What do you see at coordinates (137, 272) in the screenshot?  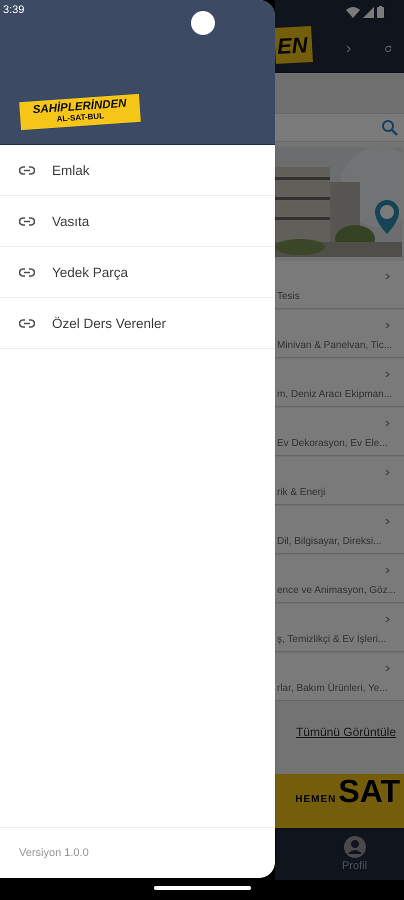 I see `drawer-item: Yedek Parça` at bounding box center [137, 272].